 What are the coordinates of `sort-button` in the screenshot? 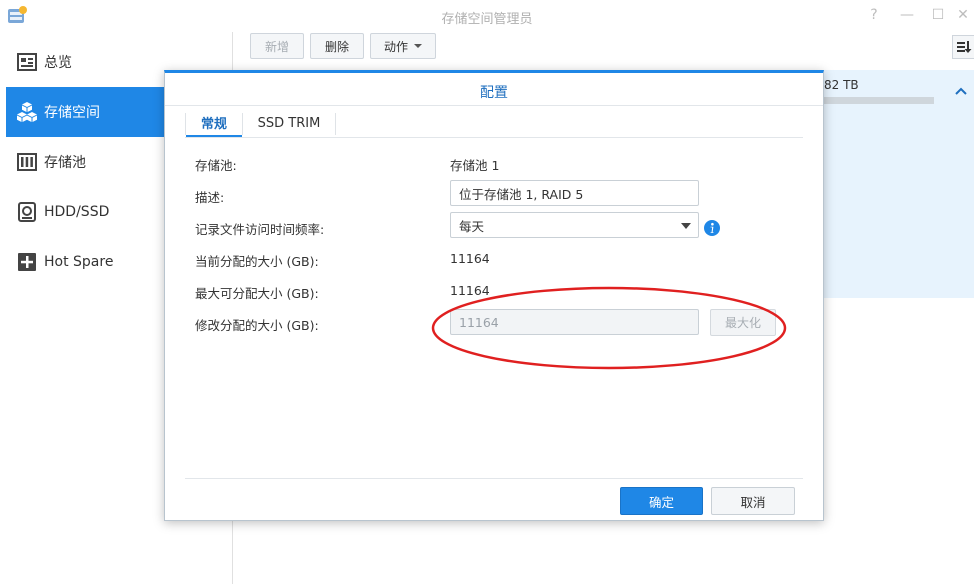 It's located at (963, 47).